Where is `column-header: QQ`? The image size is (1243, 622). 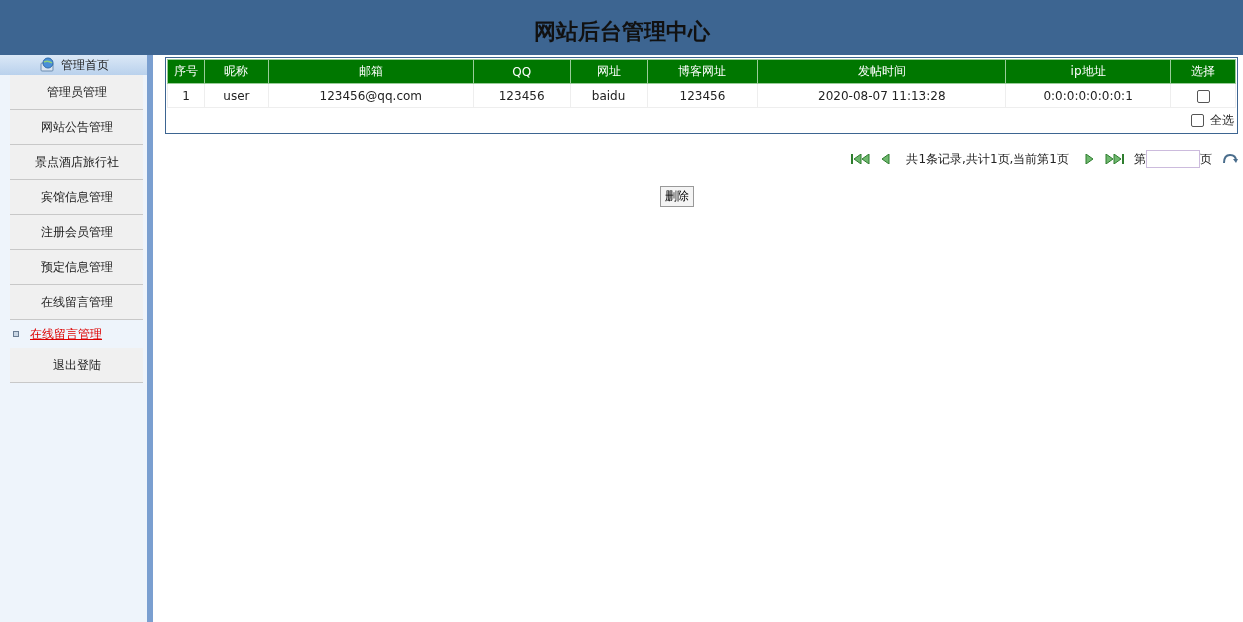
column-header: QQ is located at coordinates (522, 71).